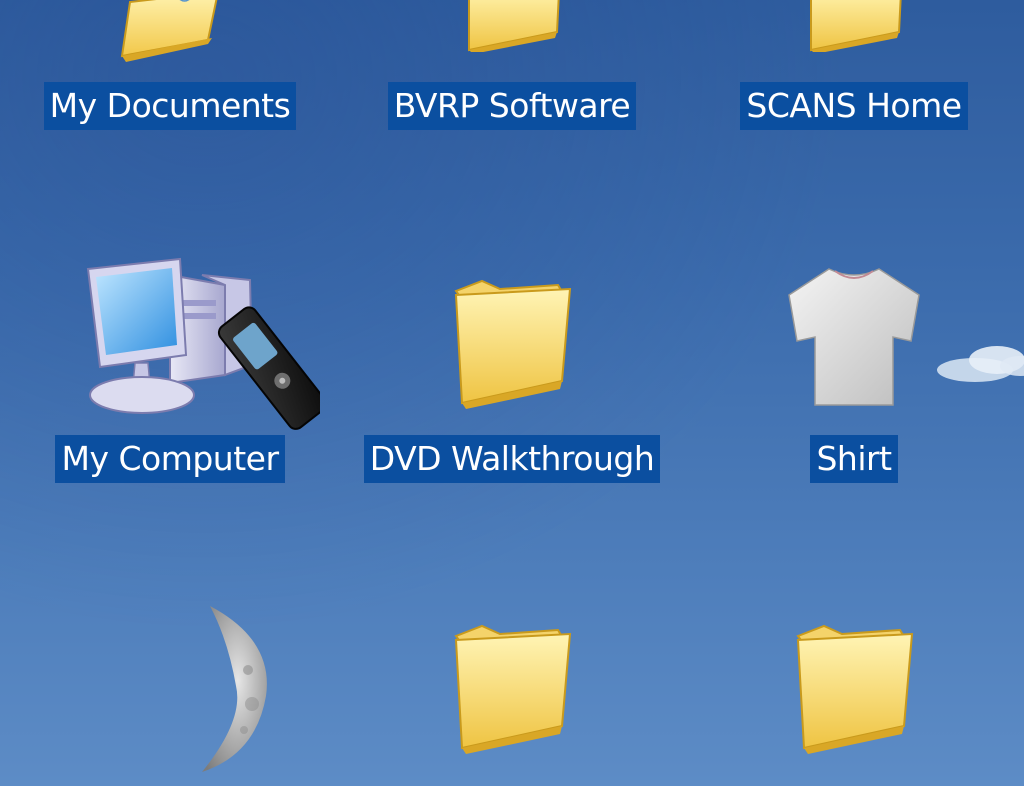 This screenshot has height=786, width=1024. Describe the element at coordinates (170, 65) in the screenshot. I see `desktop-icon-my-documents: My Documents` at that location.